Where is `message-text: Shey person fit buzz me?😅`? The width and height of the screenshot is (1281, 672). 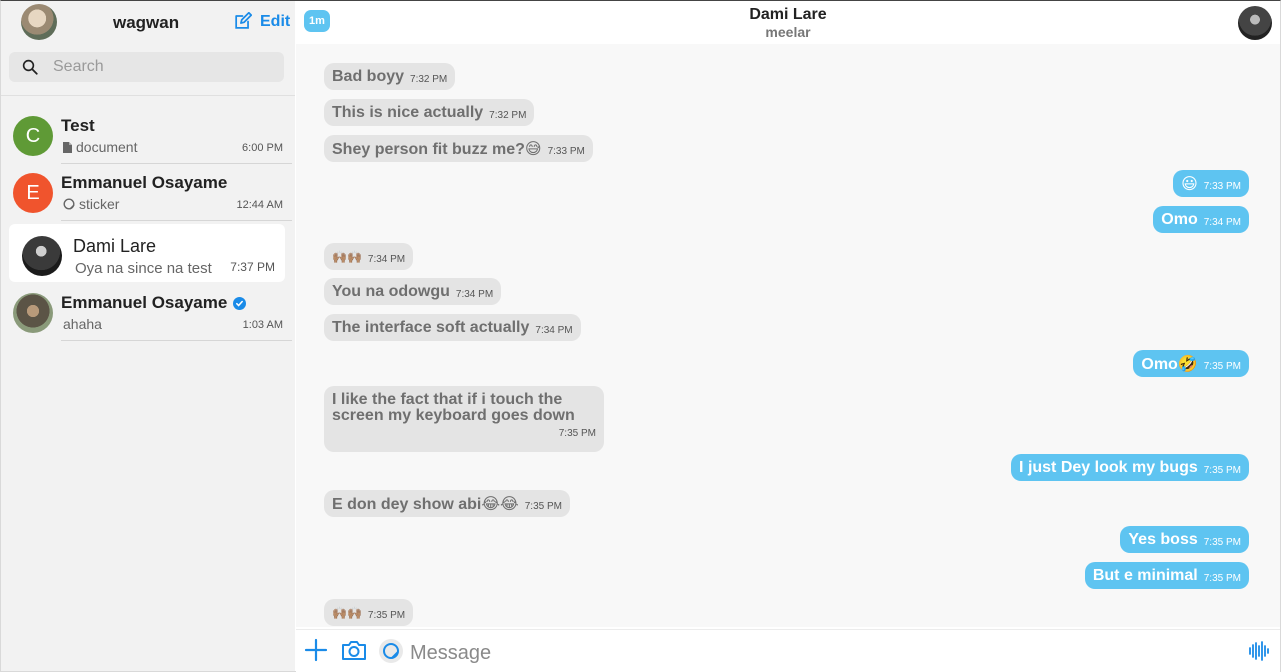
message-text: Shey person fit buzz me?😅 is located at coordinates (437, 149).